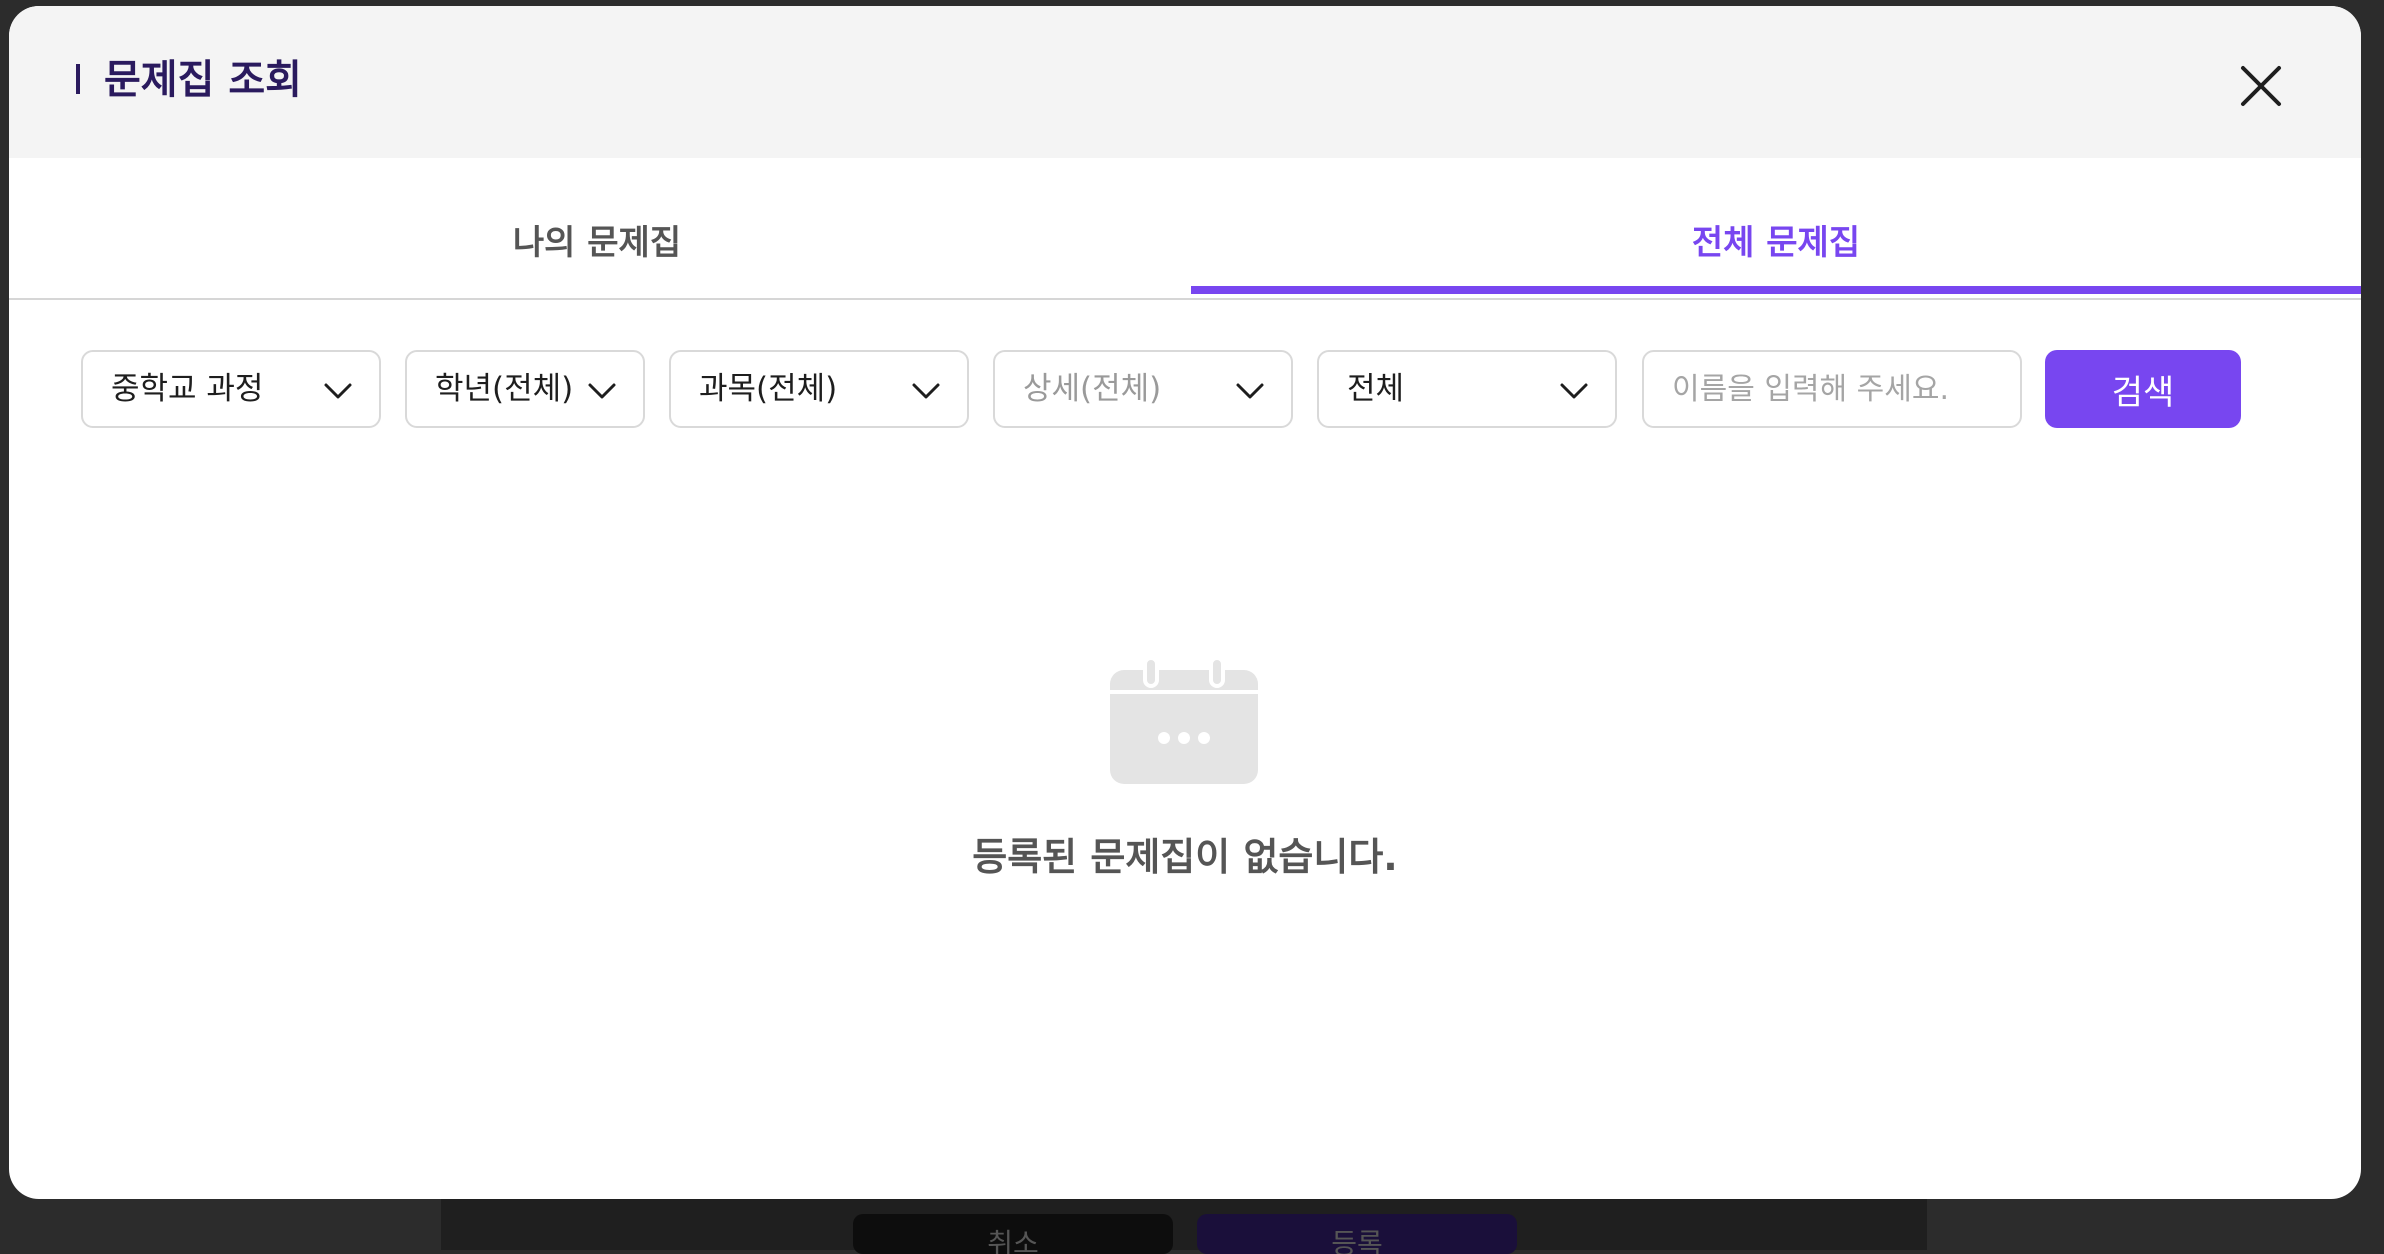  I want to click on detail-select-label: 상세(전체), so click(1092, 389).